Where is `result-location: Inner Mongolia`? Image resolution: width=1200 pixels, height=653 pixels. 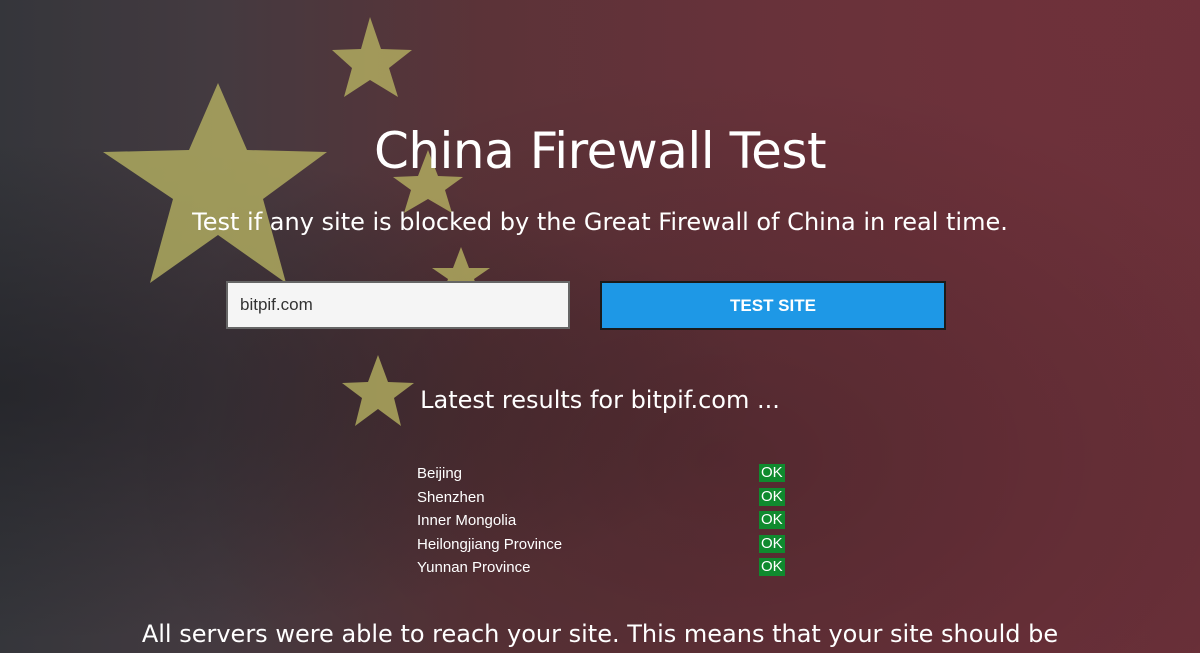
result-location: Inner Mongolia is located at coordinates (467, 520).